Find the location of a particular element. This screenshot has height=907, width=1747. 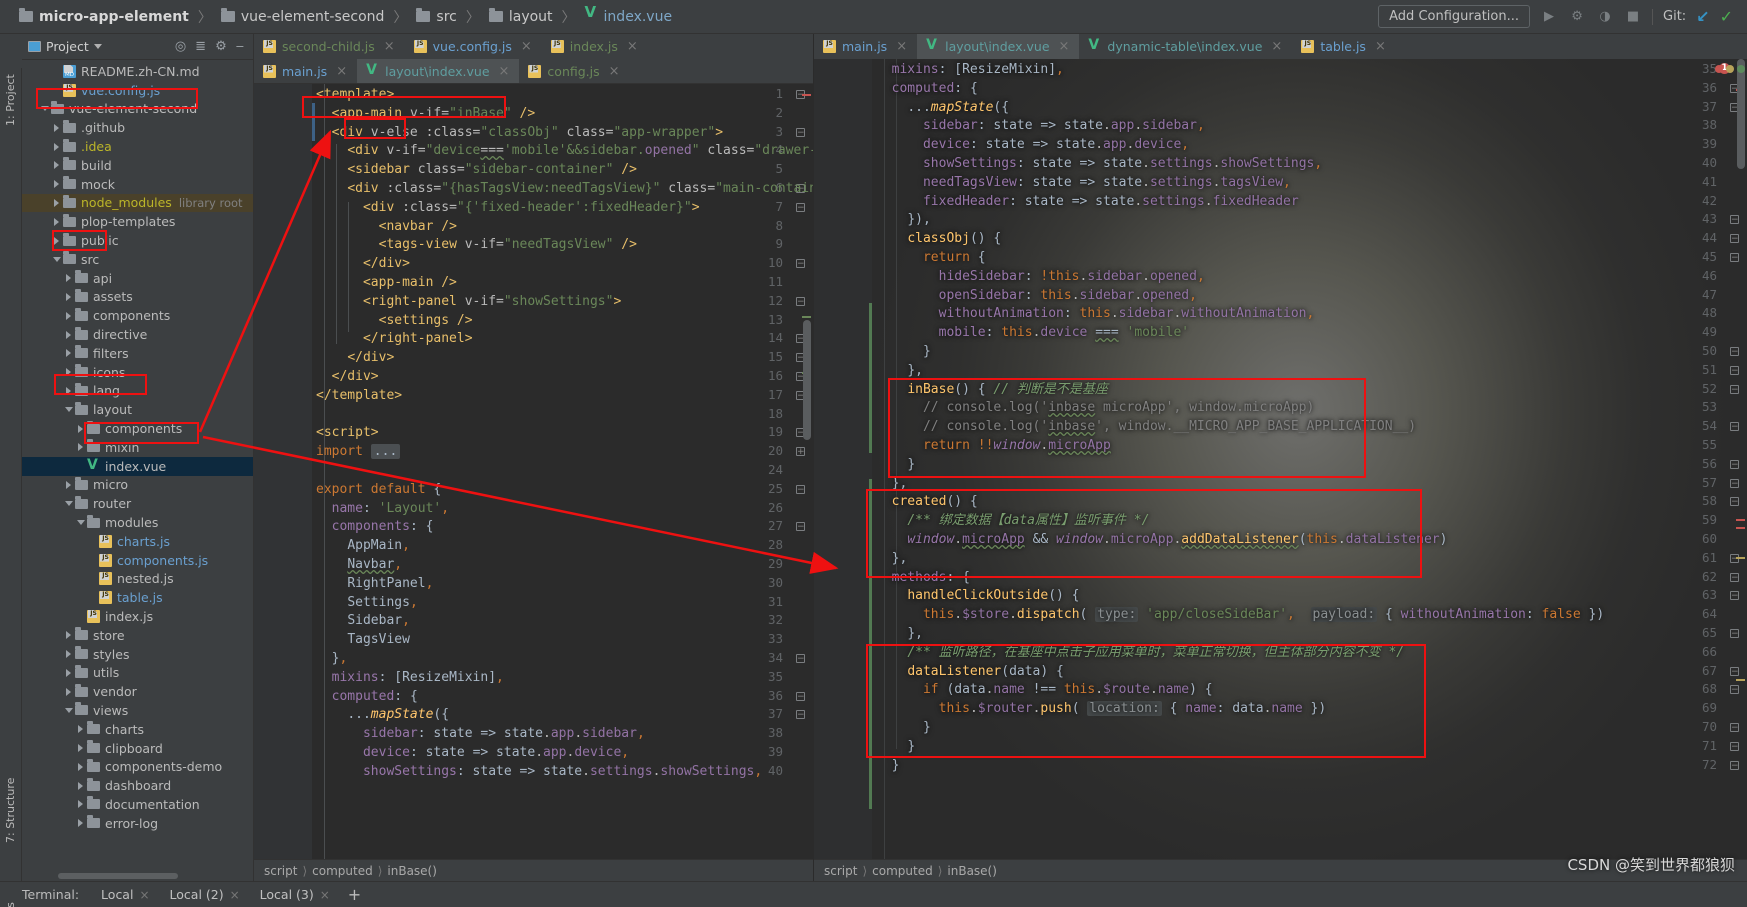

tree-node-documentation: documentation is located at coordinates (137, 804).